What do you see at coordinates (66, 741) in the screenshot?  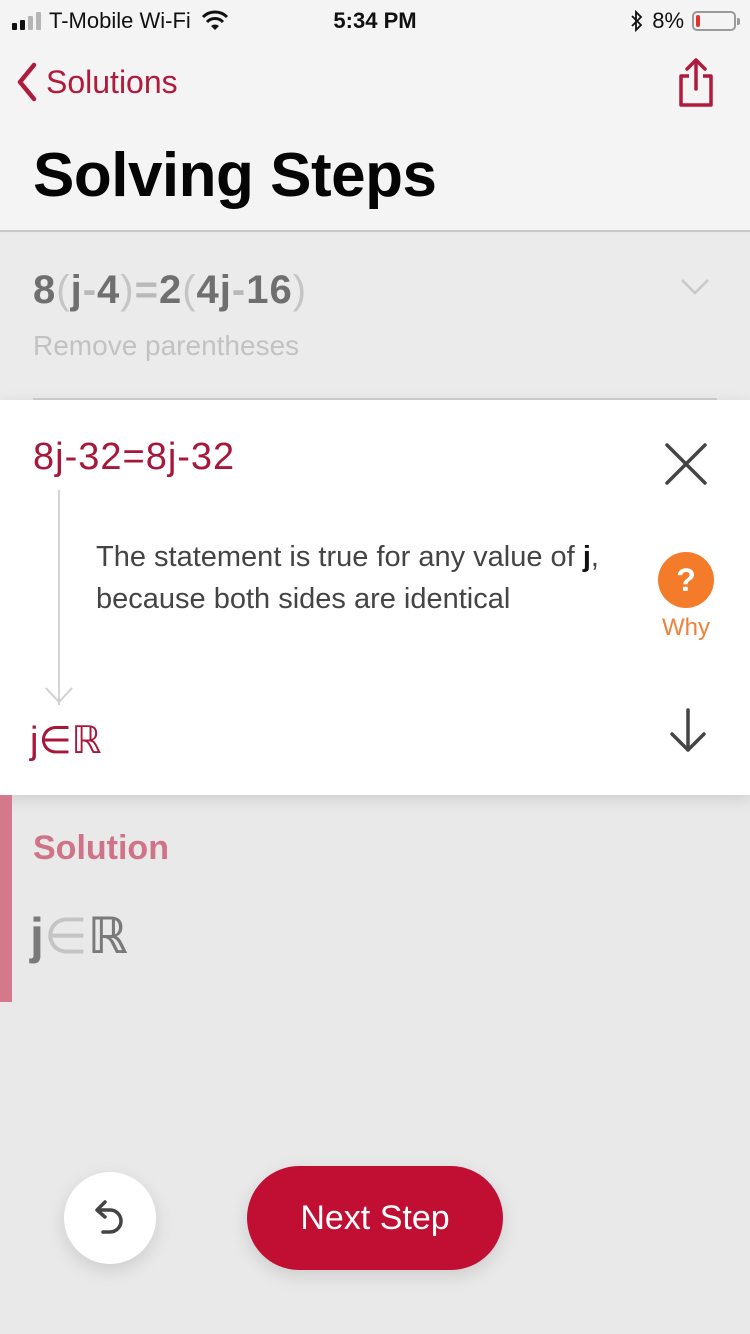 I see `current-step-result: j∈ℝ` at bounding box center [66, 741].